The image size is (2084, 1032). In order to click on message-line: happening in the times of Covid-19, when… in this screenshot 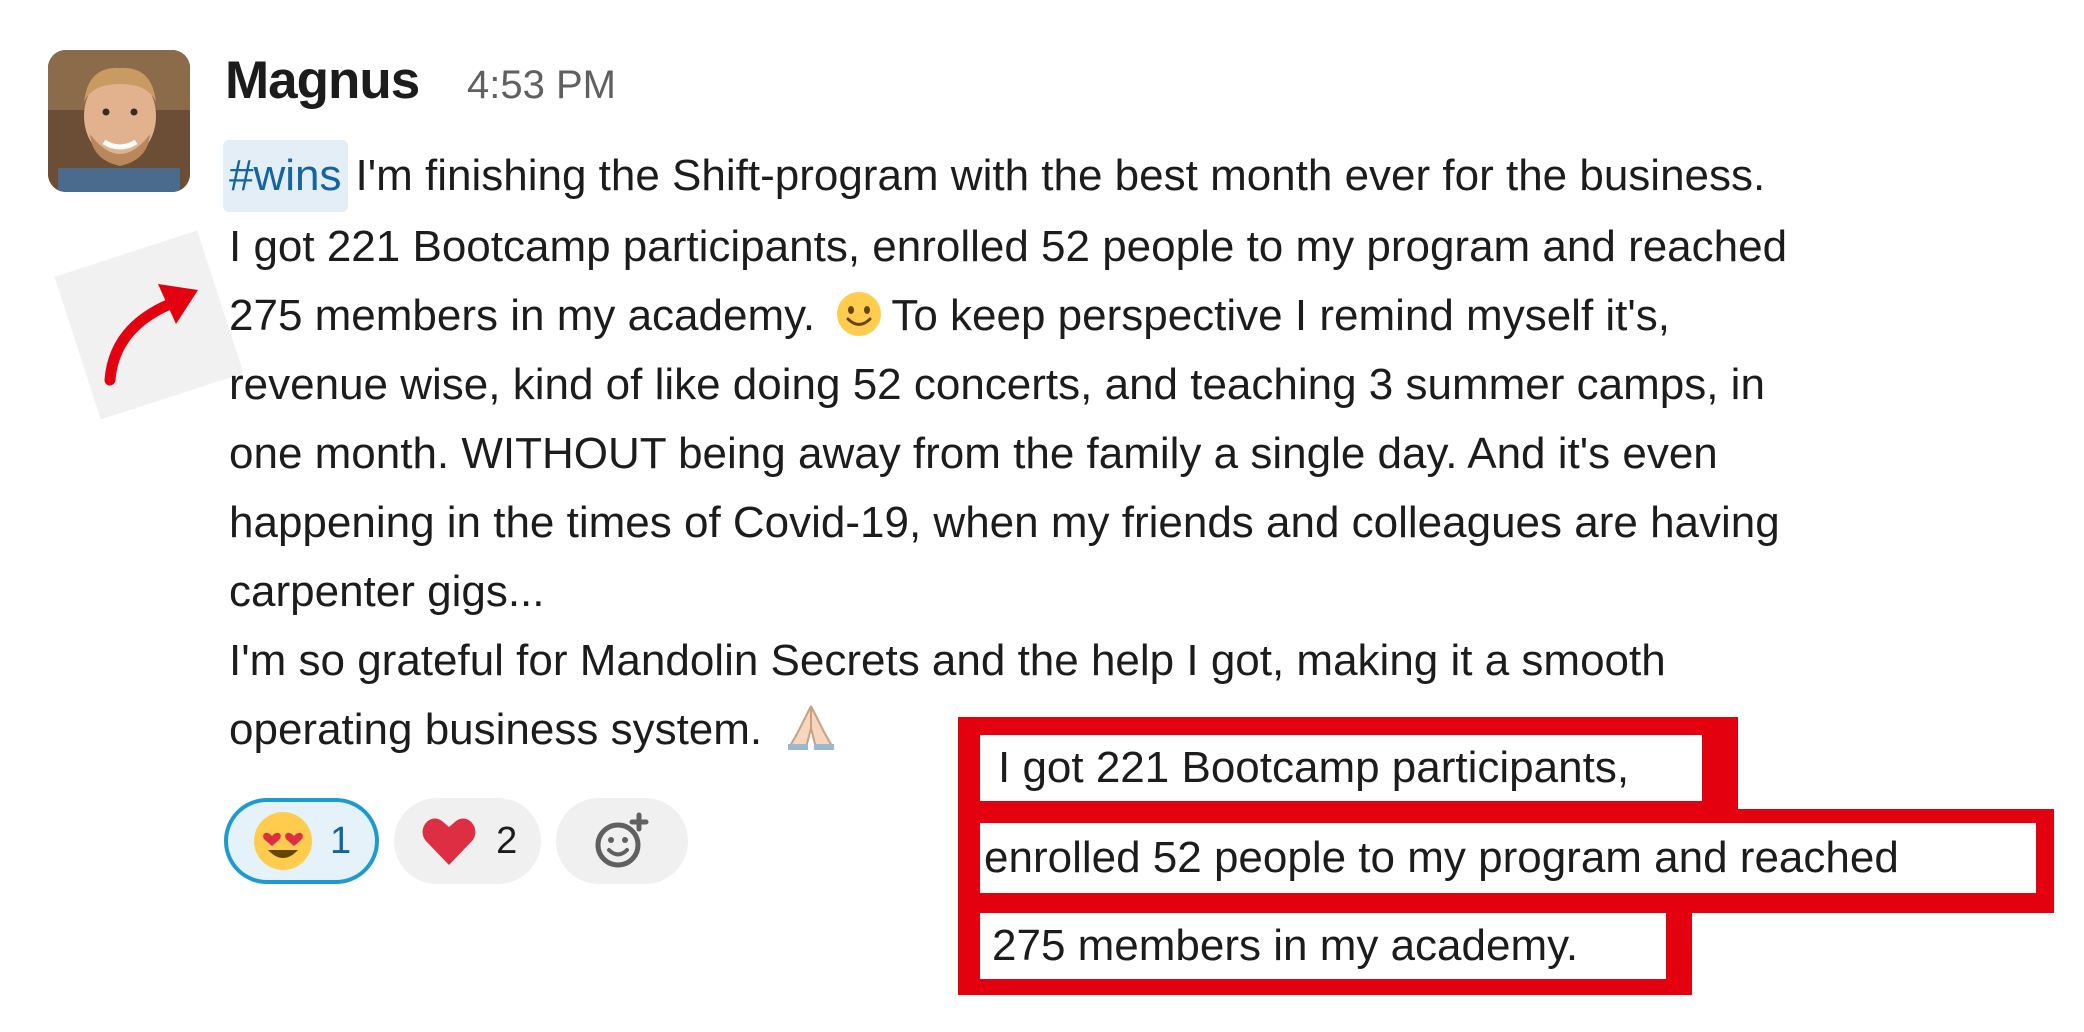, I will do `click(1004, 522)`.